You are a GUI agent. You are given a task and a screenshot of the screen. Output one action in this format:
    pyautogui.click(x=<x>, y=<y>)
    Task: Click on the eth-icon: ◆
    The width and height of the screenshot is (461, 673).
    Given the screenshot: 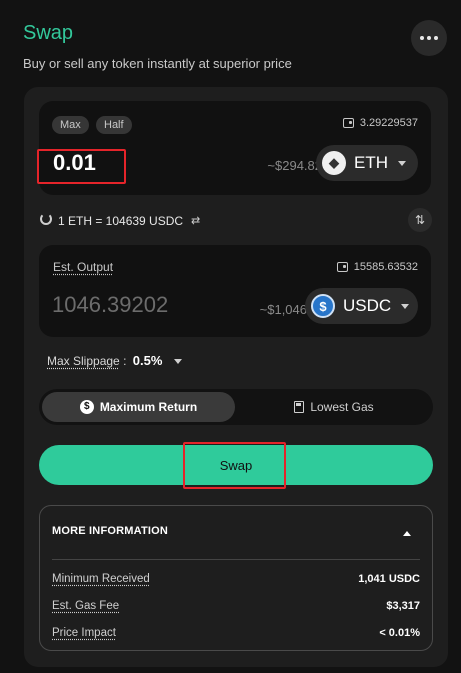 What is the action you would take?
    pyautogui.click(x=334, y=163)
    